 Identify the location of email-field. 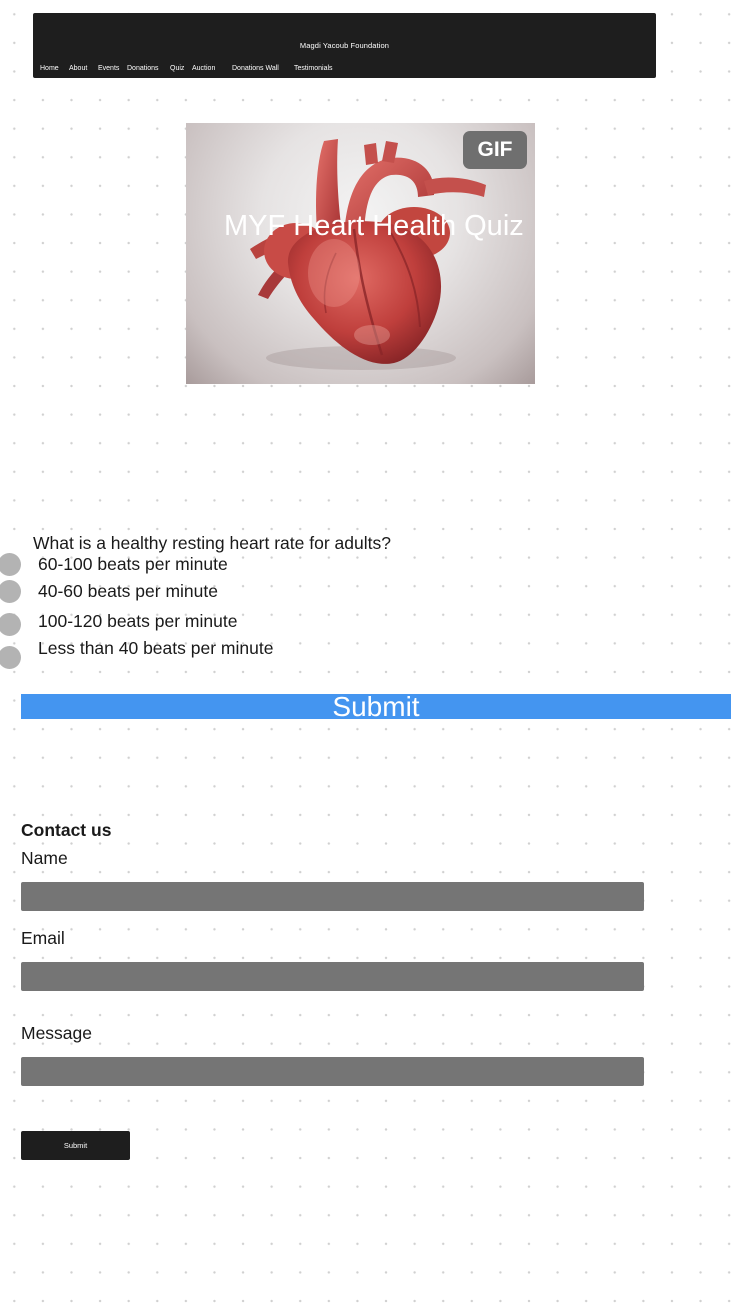
(332, 976).